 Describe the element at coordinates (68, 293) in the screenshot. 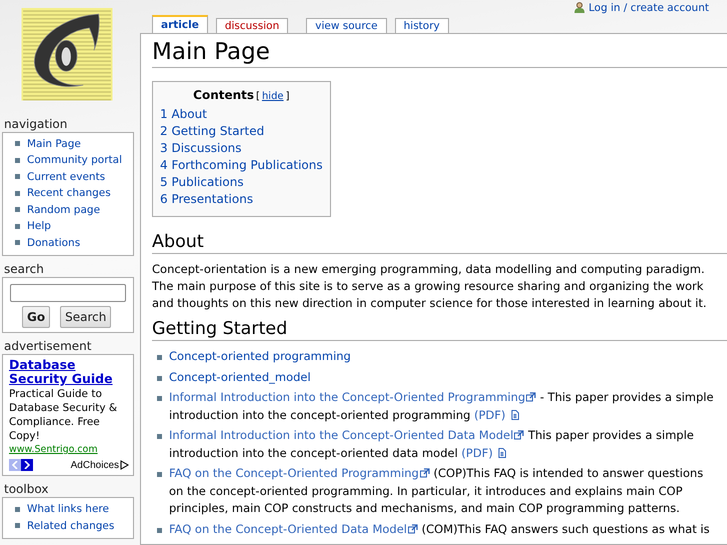

I see `search-field` at that location.